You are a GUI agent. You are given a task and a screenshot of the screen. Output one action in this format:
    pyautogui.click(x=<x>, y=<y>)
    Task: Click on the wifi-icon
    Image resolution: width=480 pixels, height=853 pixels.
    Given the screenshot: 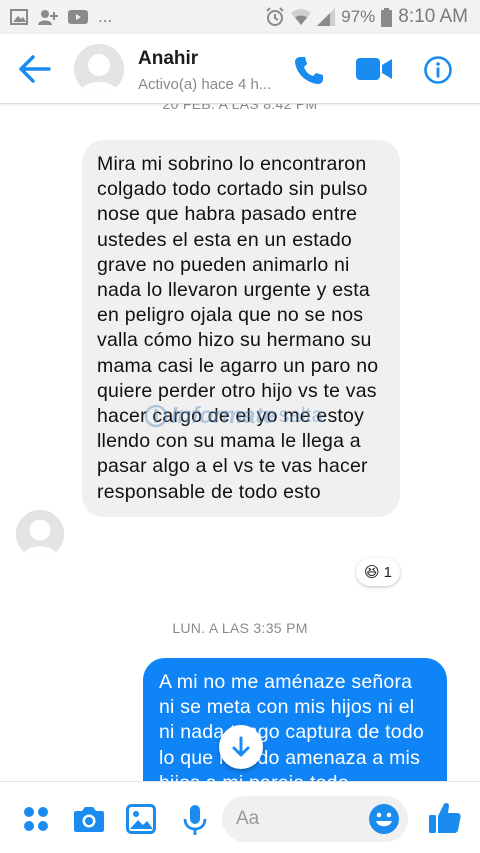 What is the action you would take?
    pyautogui.click(x=301, y=17)
    